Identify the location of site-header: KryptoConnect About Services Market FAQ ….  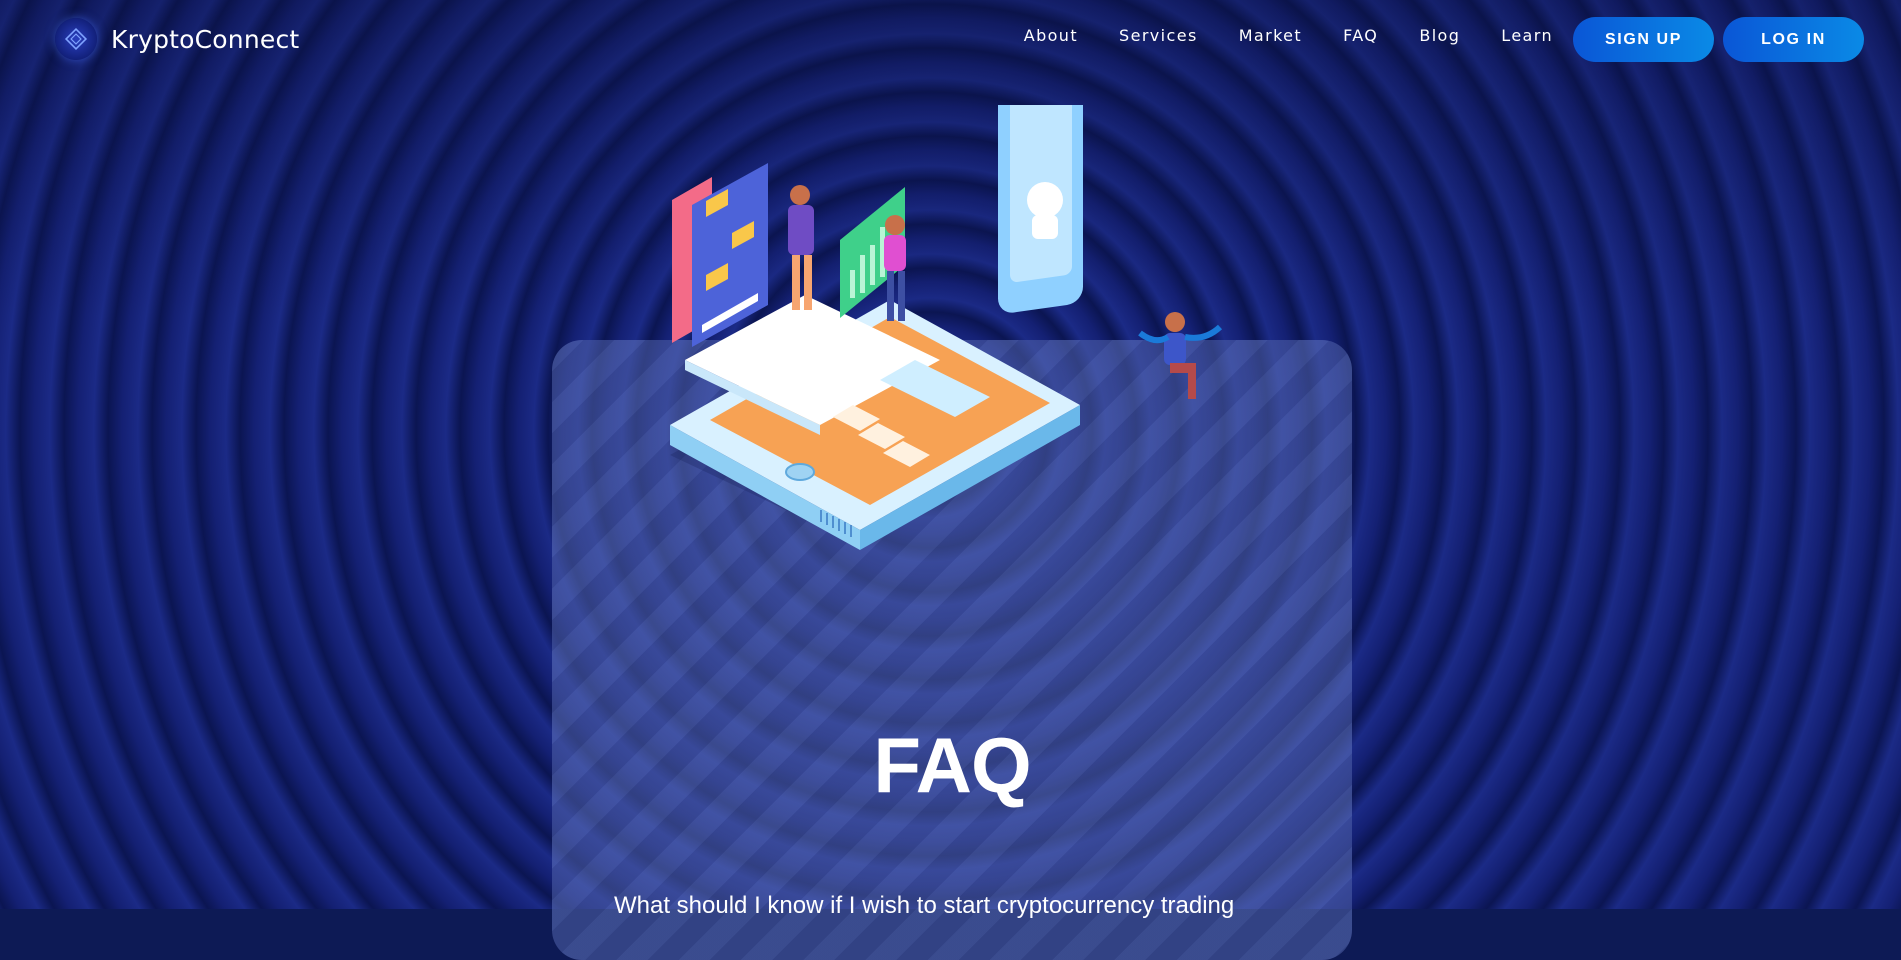
(950, 40).